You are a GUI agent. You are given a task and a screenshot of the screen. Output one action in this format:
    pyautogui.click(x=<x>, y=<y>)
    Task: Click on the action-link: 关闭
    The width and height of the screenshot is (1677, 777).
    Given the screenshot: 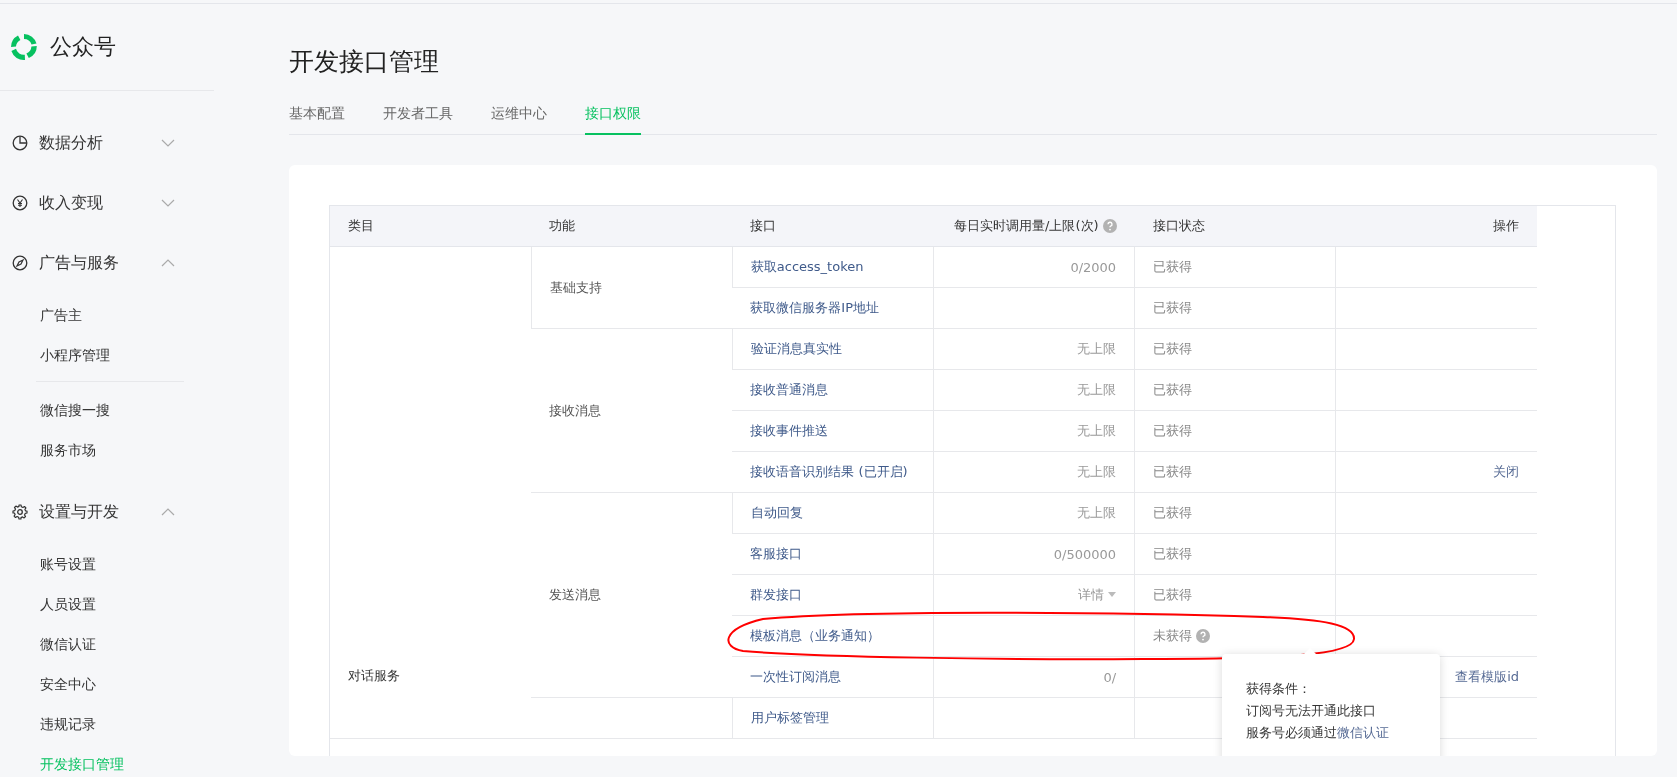 What is the action you would take?
    pyautogui.click(x=1506, y=471)
    